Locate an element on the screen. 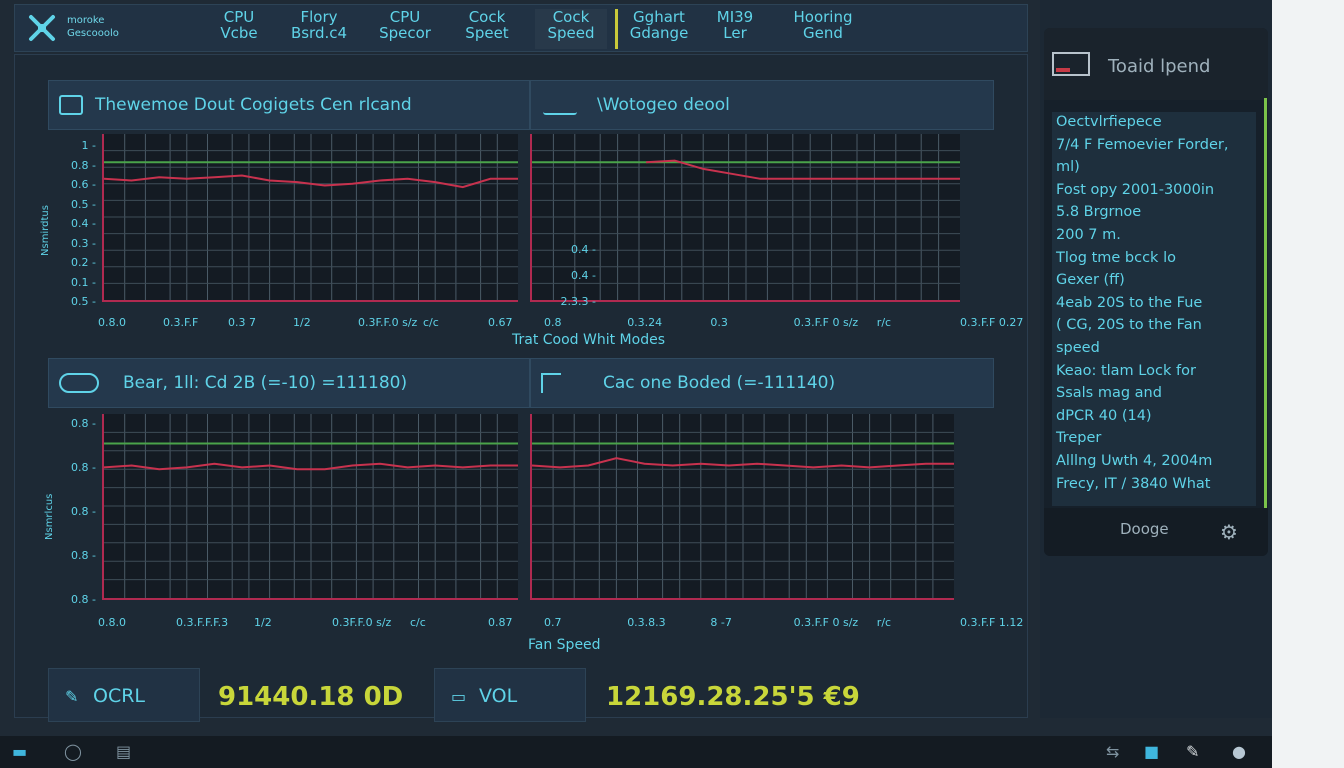 The width and height of the screenshot is (1344, 768). tab-cock-speet: Cock Speet is located at coordinates (487, 29).